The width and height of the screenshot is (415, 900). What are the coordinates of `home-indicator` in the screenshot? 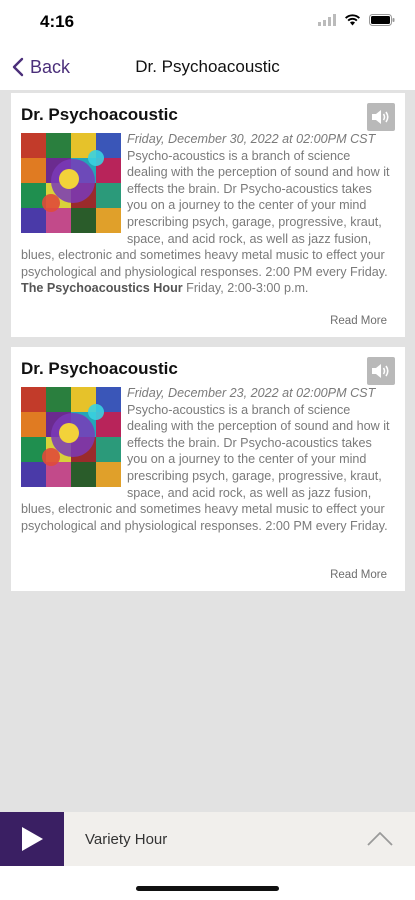 It's located at (207, 888).